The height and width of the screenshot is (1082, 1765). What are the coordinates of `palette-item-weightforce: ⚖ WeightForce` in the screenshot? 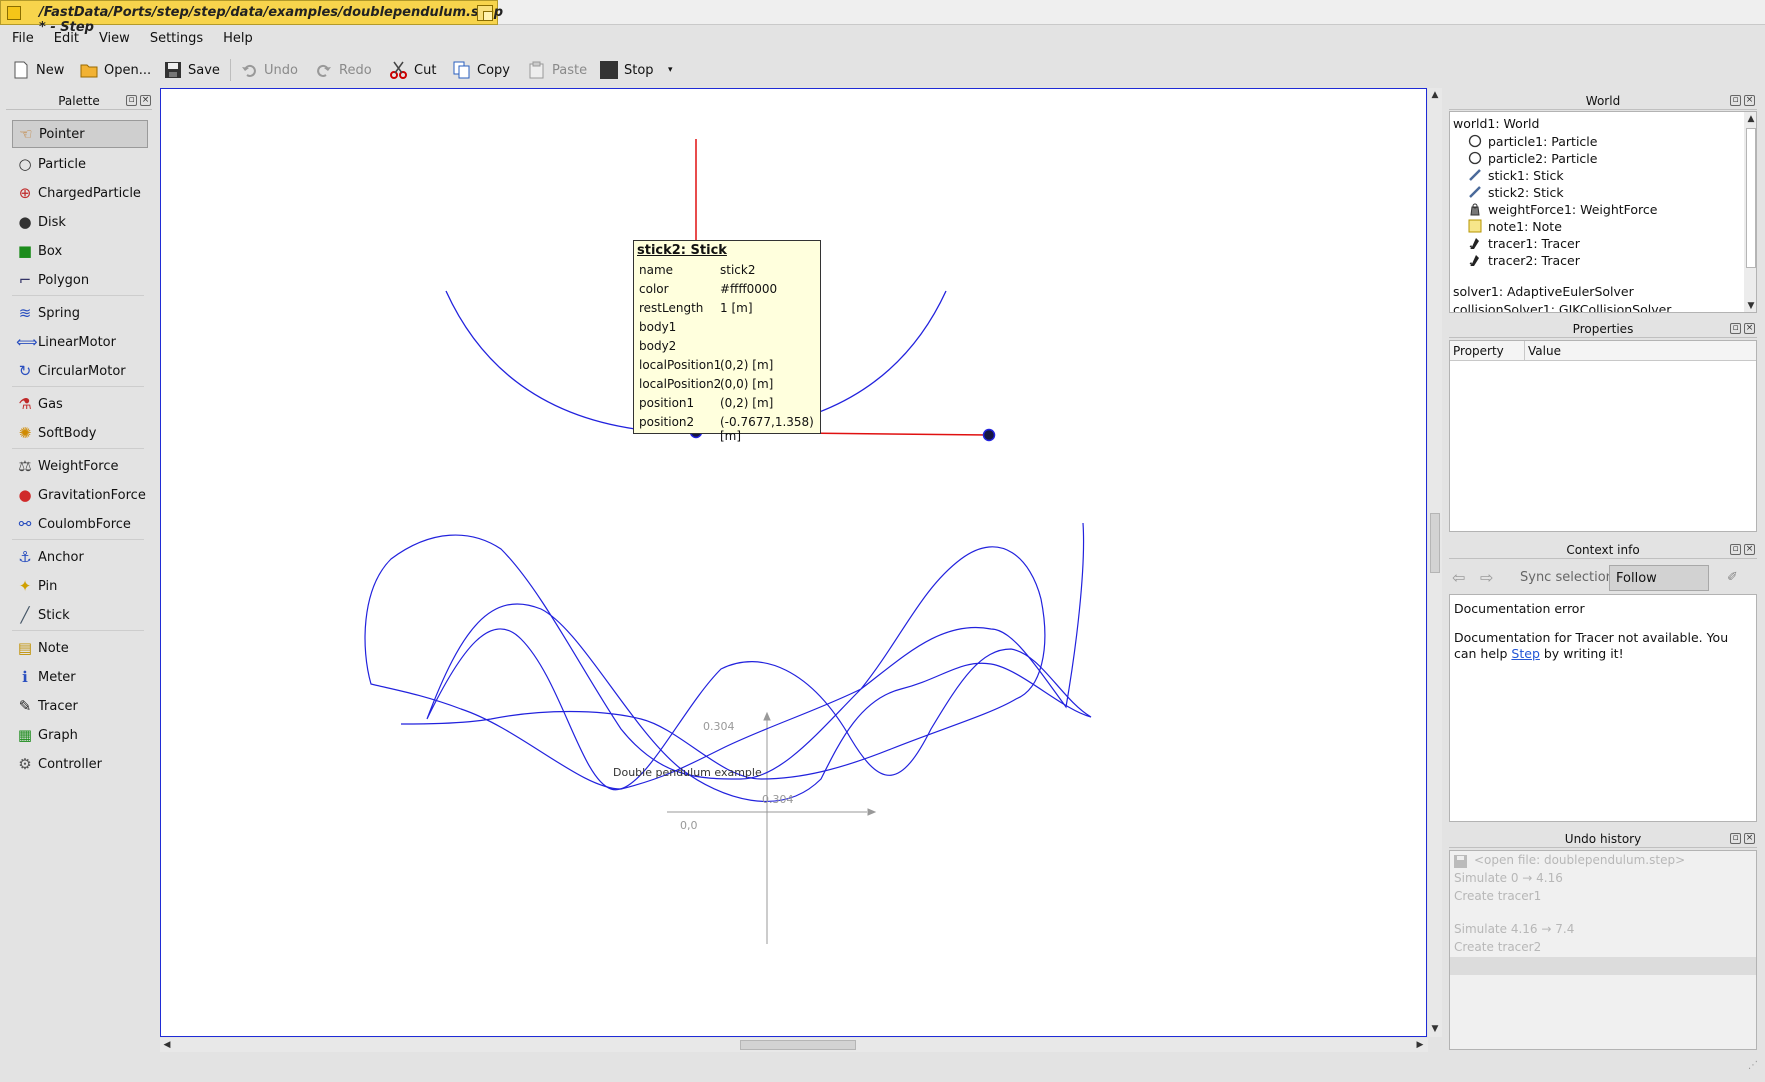 It's located at (80, 466).